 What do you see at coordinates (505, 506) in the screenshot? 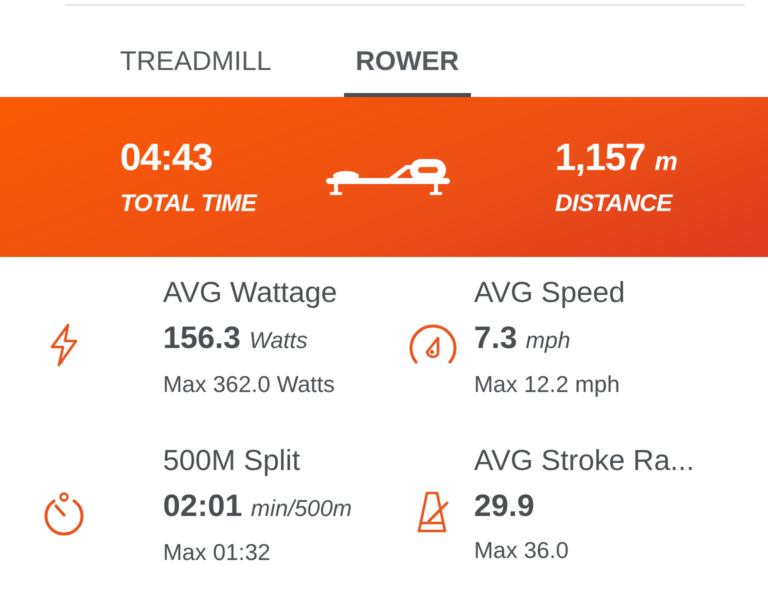
I see `metric-value: 29.9` at bounding box center [505, 506].